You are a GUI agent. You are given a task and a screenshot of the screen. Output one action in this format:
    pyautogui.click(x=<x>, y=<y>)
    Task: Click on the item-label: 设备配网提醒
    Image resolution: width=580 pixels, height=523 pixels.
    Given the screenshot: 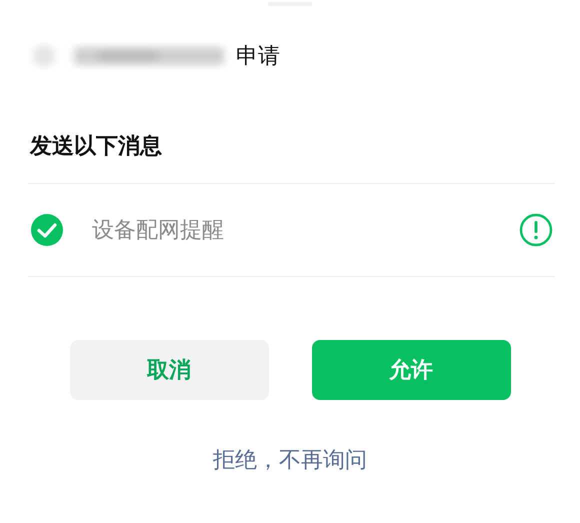 What is the action you would take?
    pyautogui.click(x=158, y=231)
    